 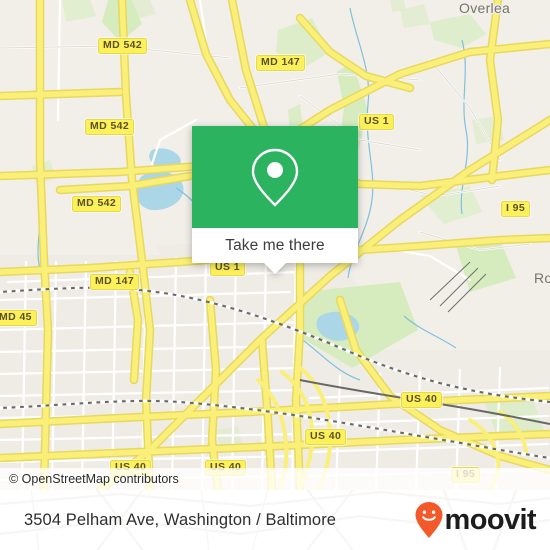 I want to click on road-shield-us-40-center: US 40, so click(x=326, y=437).